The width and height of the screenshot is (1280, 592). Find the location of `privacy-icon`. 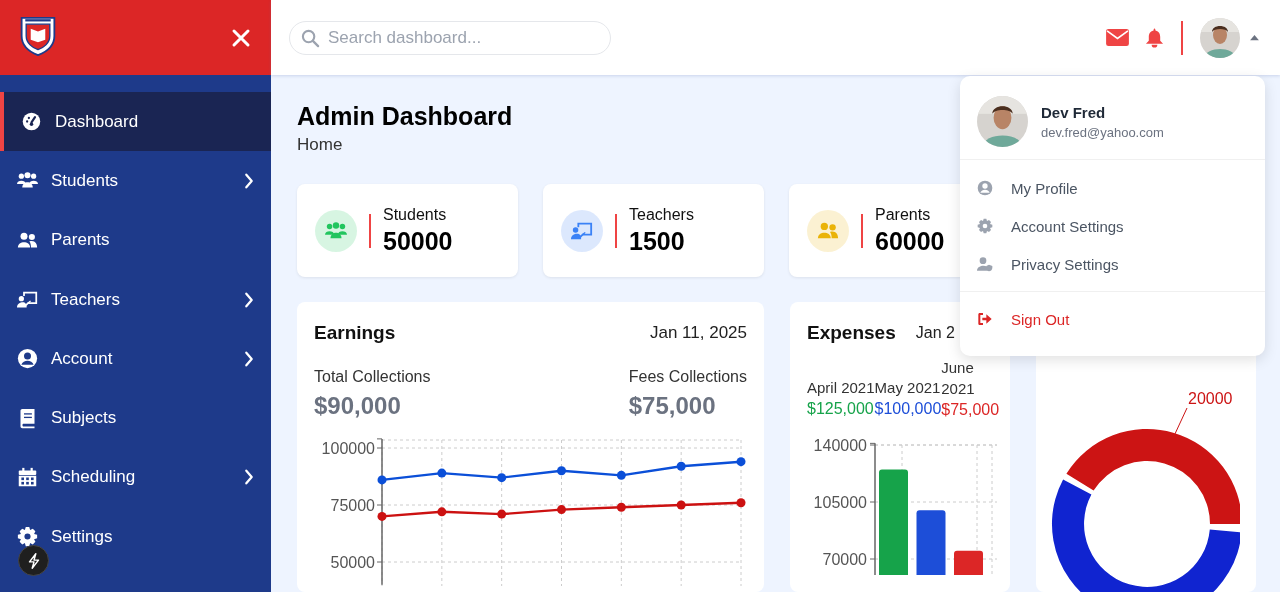

privacy-icon is located at coordinates (985, 264).